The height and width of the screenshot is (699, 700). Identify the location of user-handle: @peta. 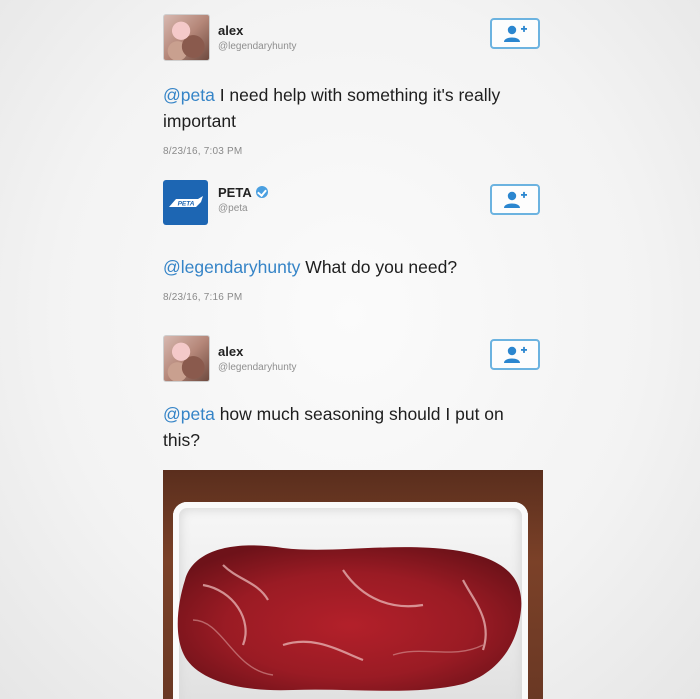
(243, 208).